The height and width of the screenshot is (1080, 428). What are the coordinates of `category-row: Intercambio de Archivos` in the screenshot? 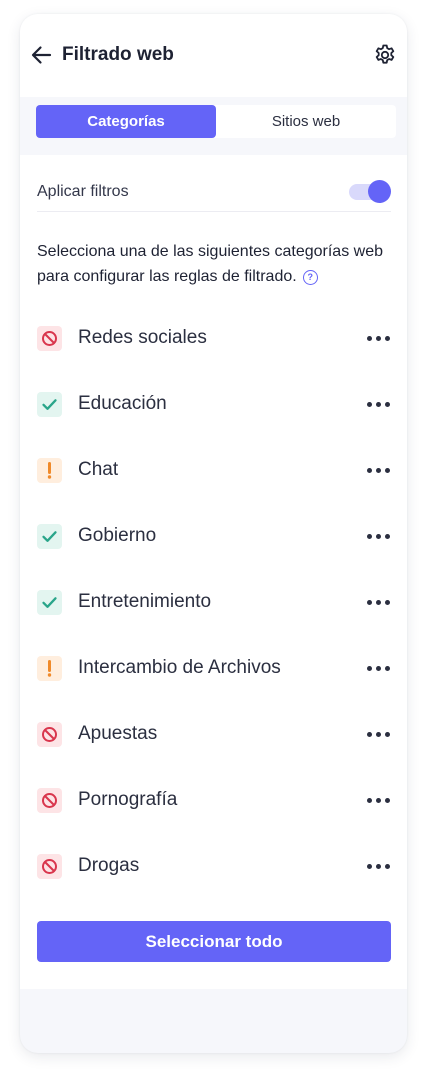 It's located at (215, 685).